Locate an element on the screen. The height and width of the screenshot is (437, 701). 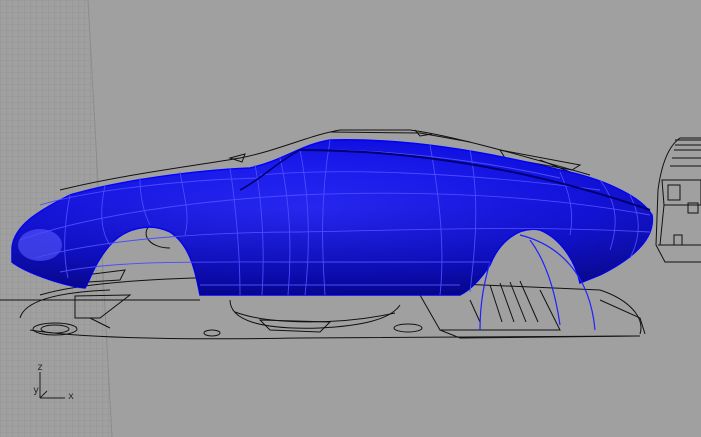
axis-z-label: z is located at coordinates (40, 367).